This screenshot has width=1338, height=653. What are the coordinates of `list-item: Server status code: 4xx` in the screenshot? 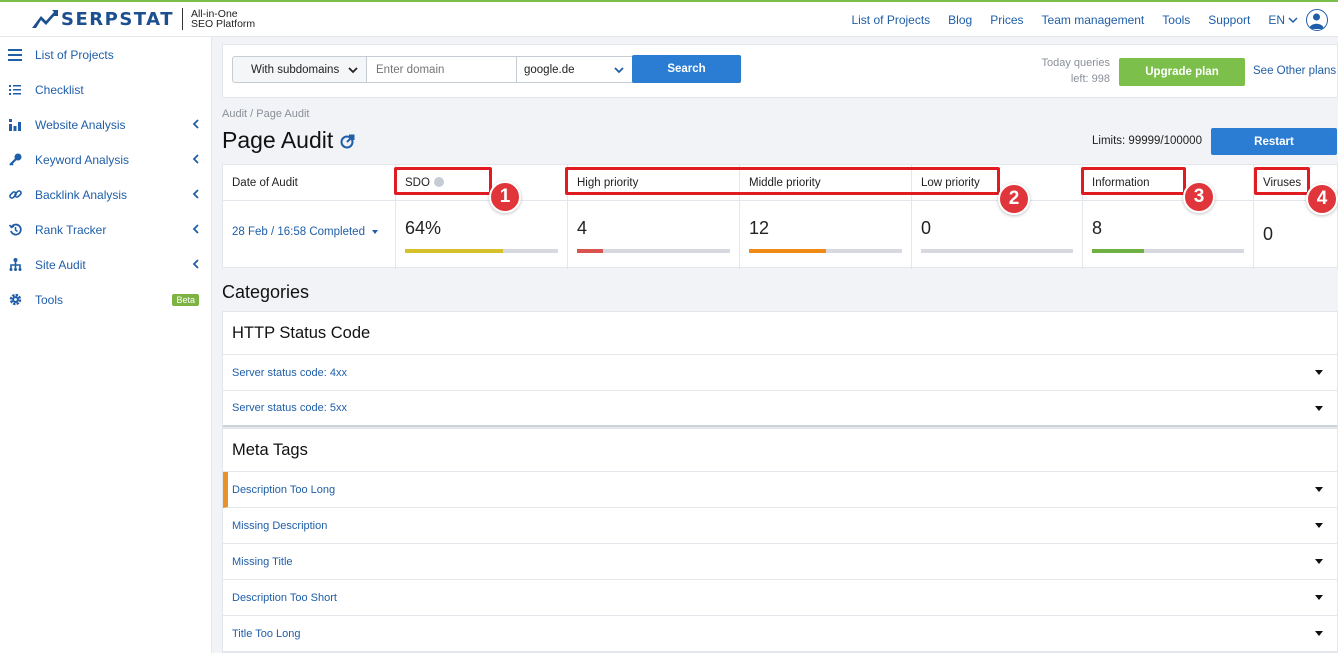 It's located at (780, 373).